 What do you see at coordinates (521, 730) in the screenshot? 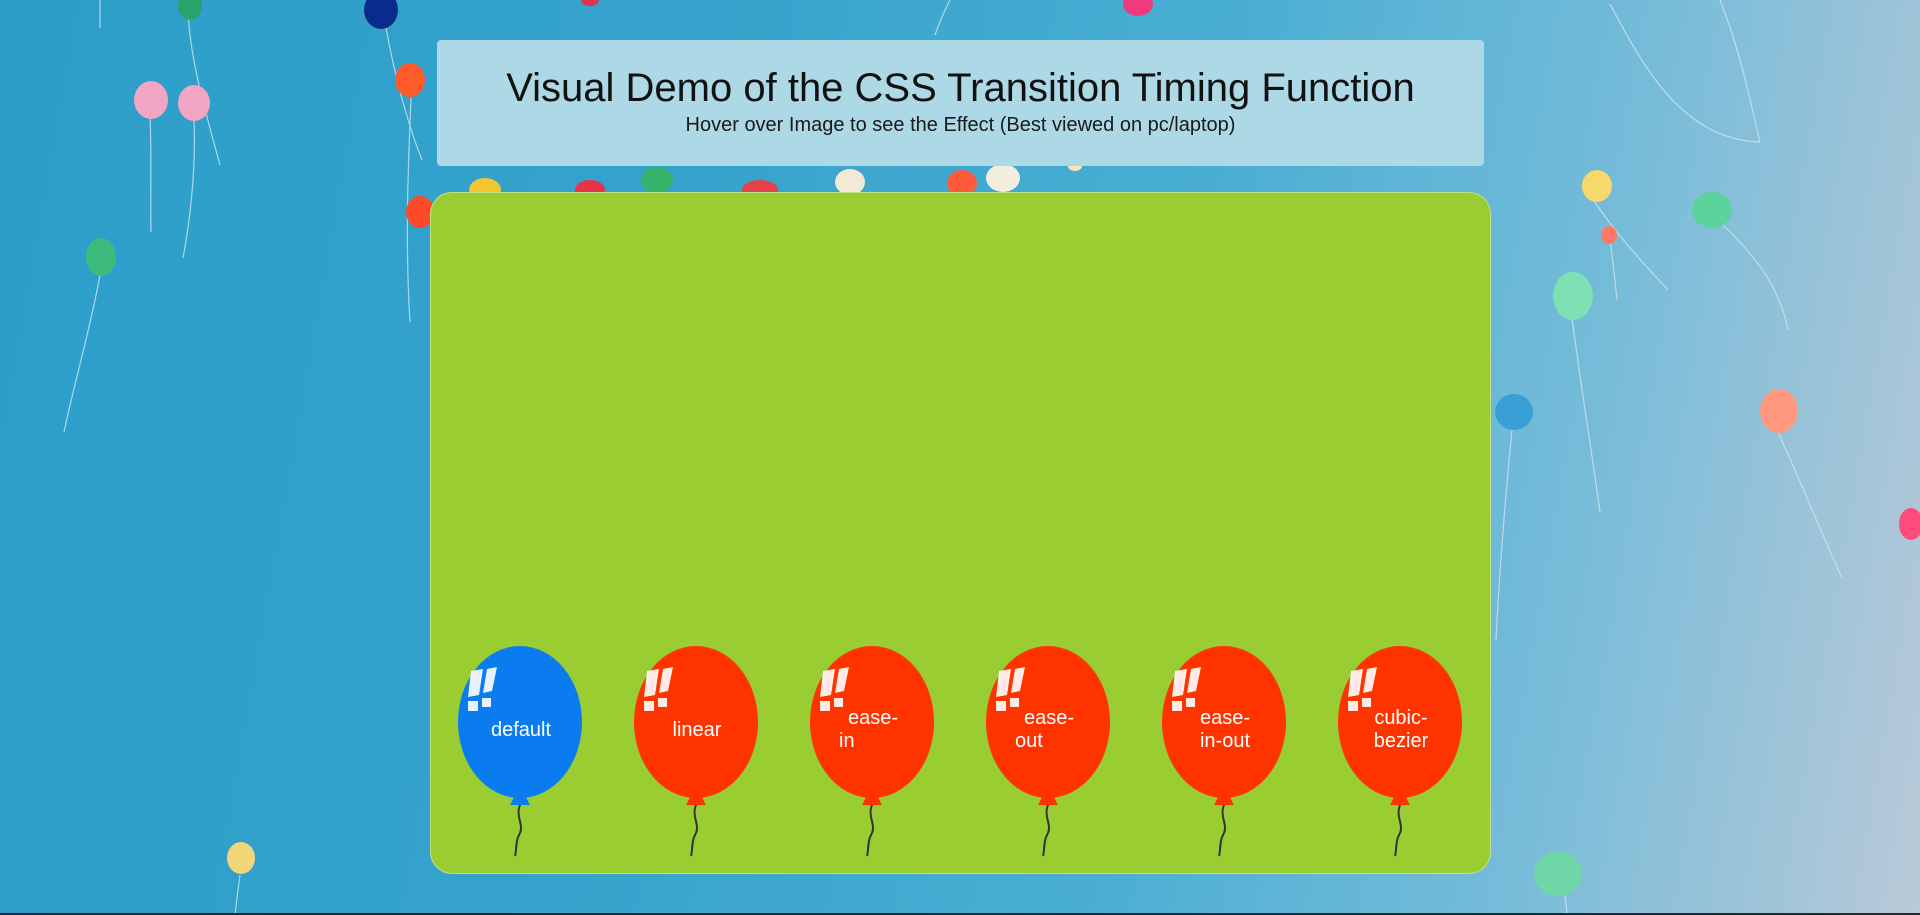
I see `balloon-default-label: default` at bounding box center [521, 730].